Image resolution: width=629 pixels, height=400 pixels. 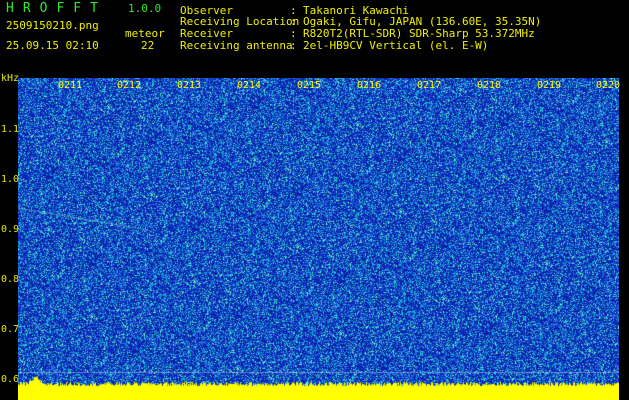 What do you see at coordinates (419, 33) in the screenshot?
I see `info-value-receiver: R820T2(RTL-SDR) SDR-Sharp 53.372MHz` at bounding box center [419, 33].